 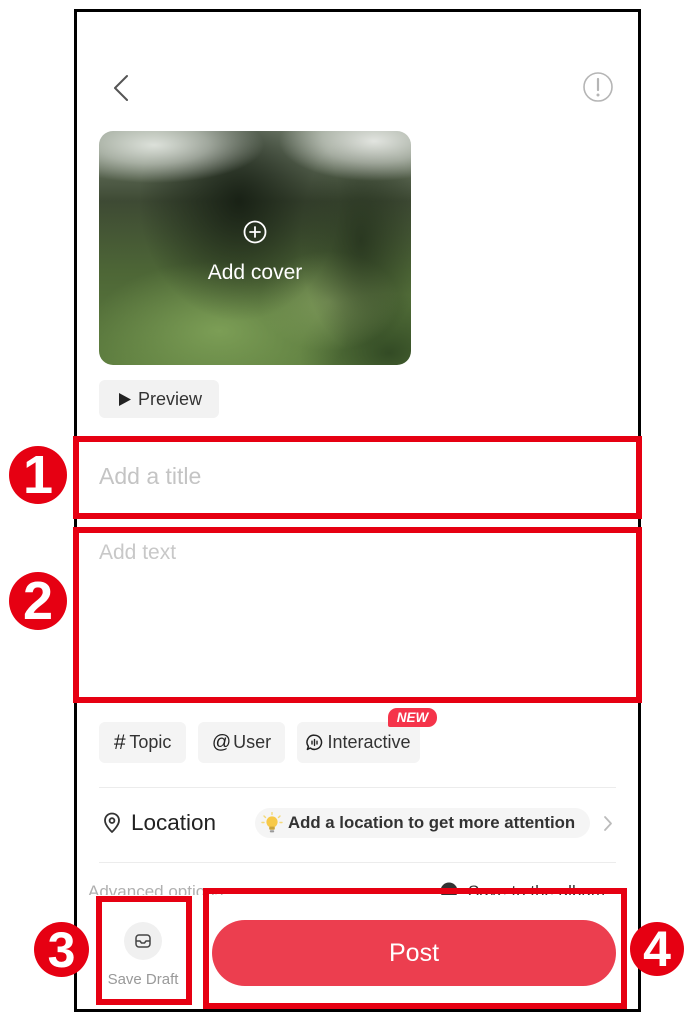 What do you see at coordinates (150, 742) in the screenshot?
I see `topic-chip-label: Topic` at bounding box center [150, 742].